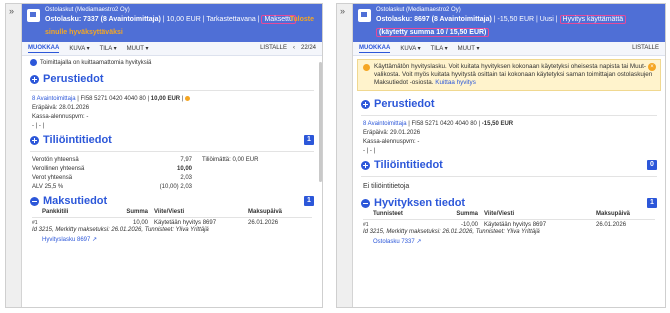 The height and width of the screenshot is (313, 670). What do you see at coordinates (593, 19) in the screenshot?
I see `status-badge: Hyvitys käyttämättä` at bounding box center [593, 19].